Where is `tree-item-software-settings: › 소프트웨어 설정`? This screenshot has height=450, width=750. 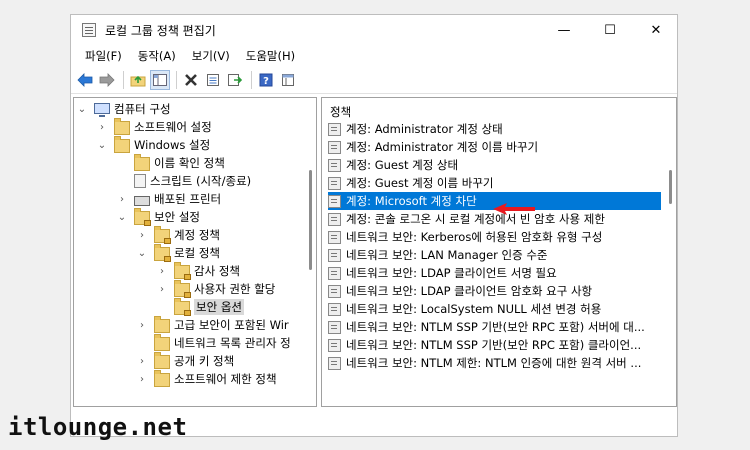
tree-item-software-settings: › 소프트웨어 설정 is located at coordinates (154, 127).